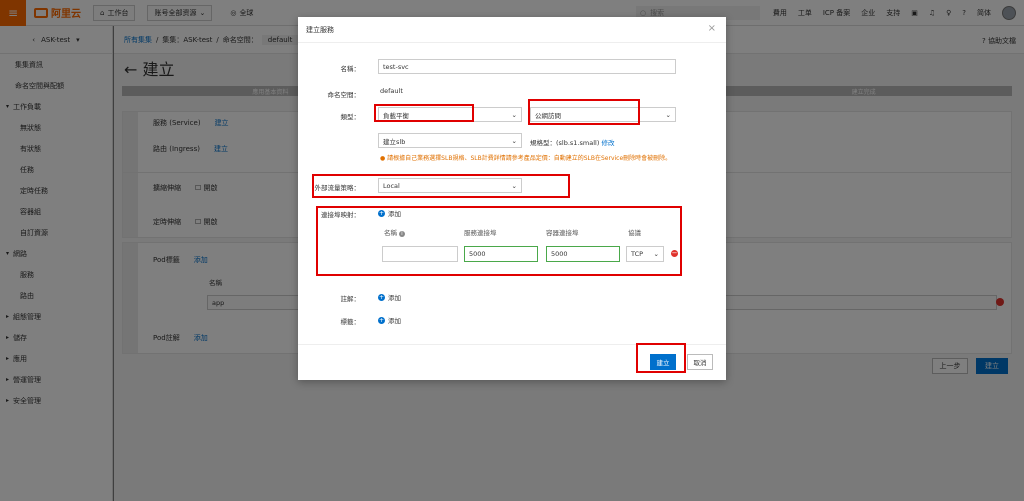 The width and height of the screenshot is (1024, 501). Describe the element at coordinates (424, 113) in the screenshot. I see `highlight-type` at that location.